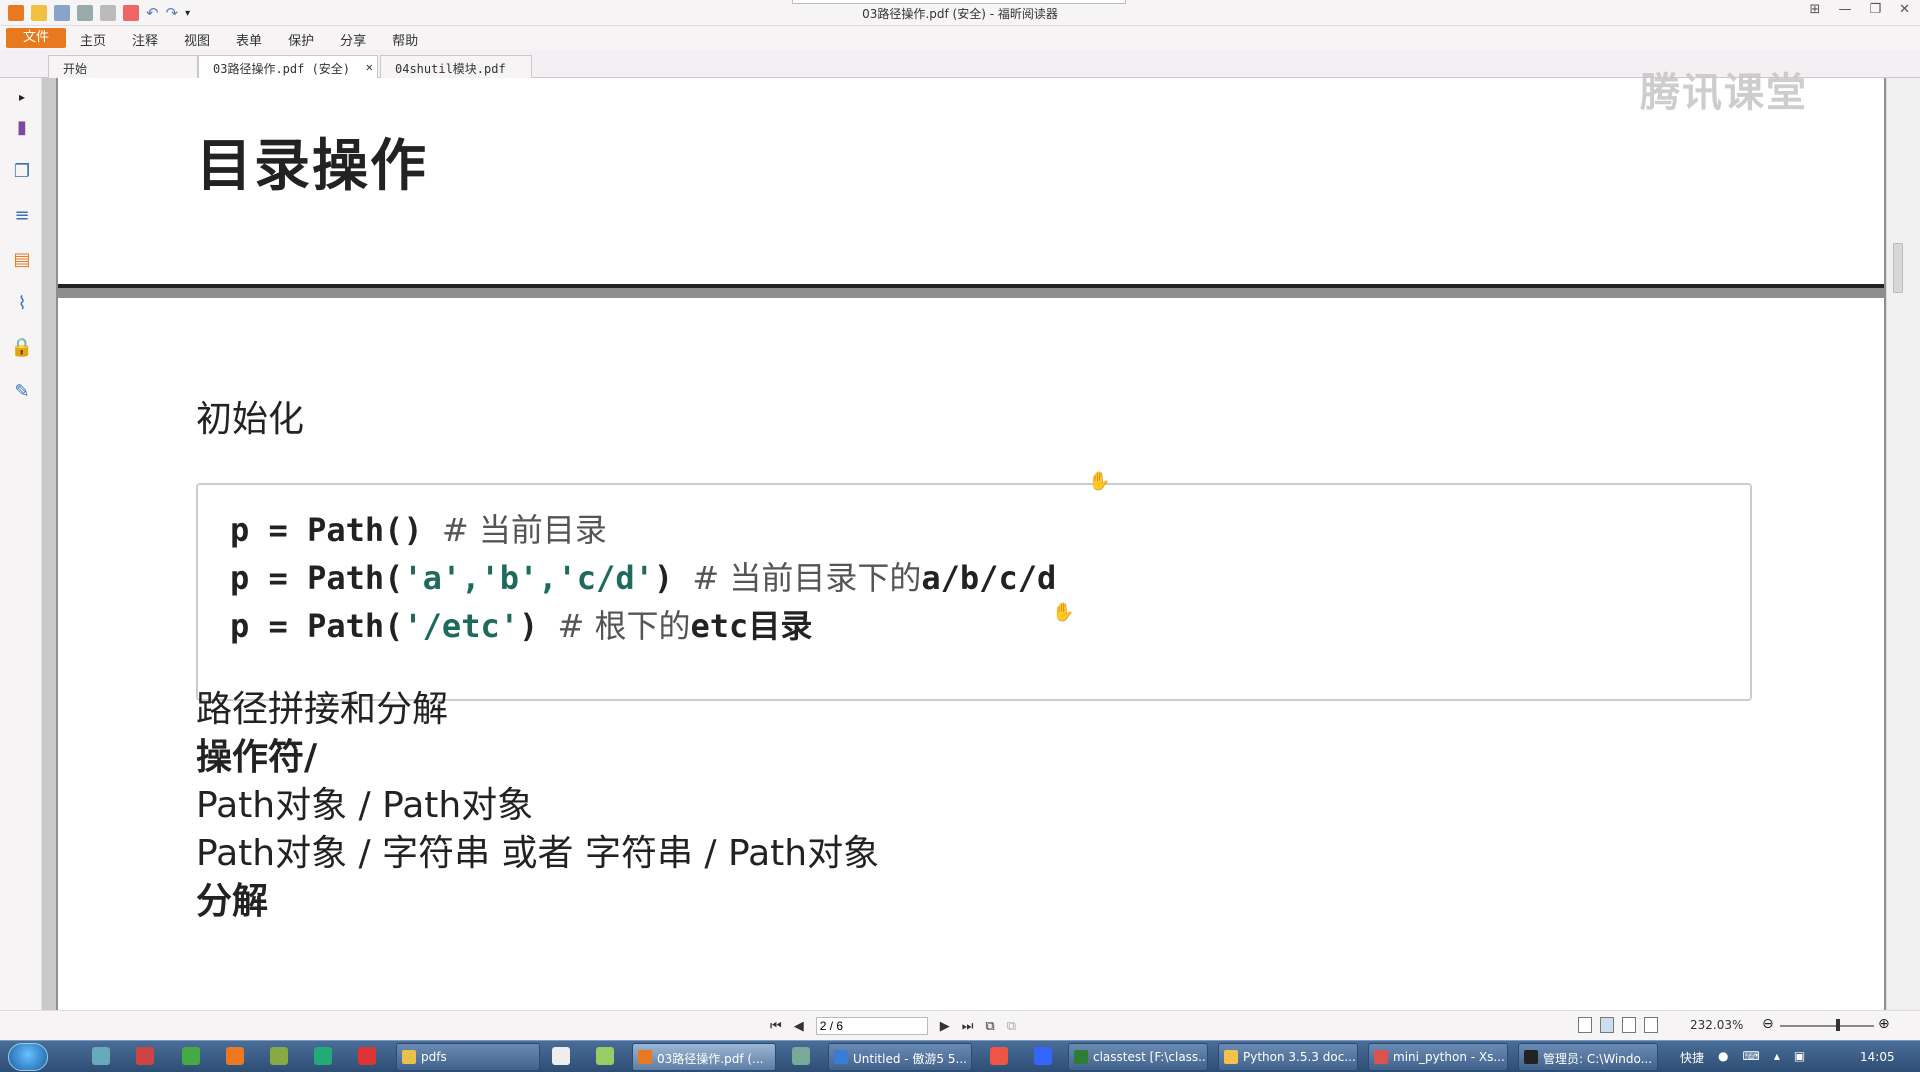 The height and width of the screenshot is (1072, 1920). What do you see at coordinates (367, 1056) in the screenshot?
I see `xmind-icon` at bounding box center [367, 1056].